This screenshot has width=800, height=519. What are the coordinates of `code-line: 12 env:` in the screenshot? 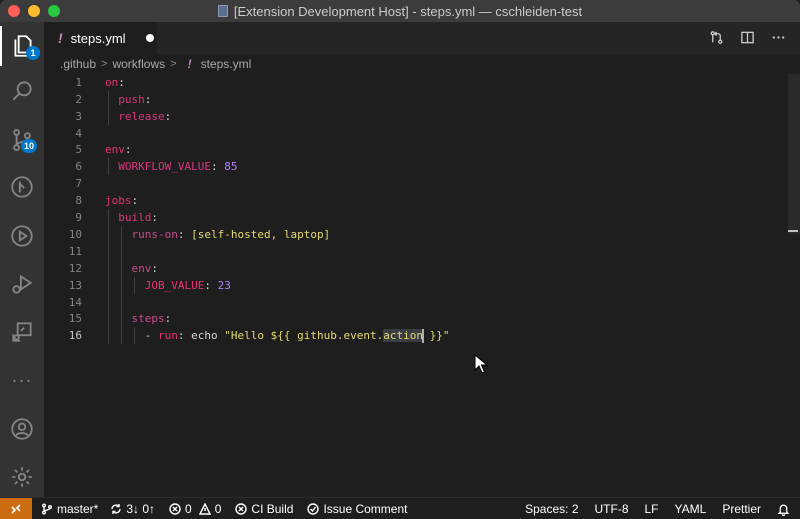 It's located at (113, 268).